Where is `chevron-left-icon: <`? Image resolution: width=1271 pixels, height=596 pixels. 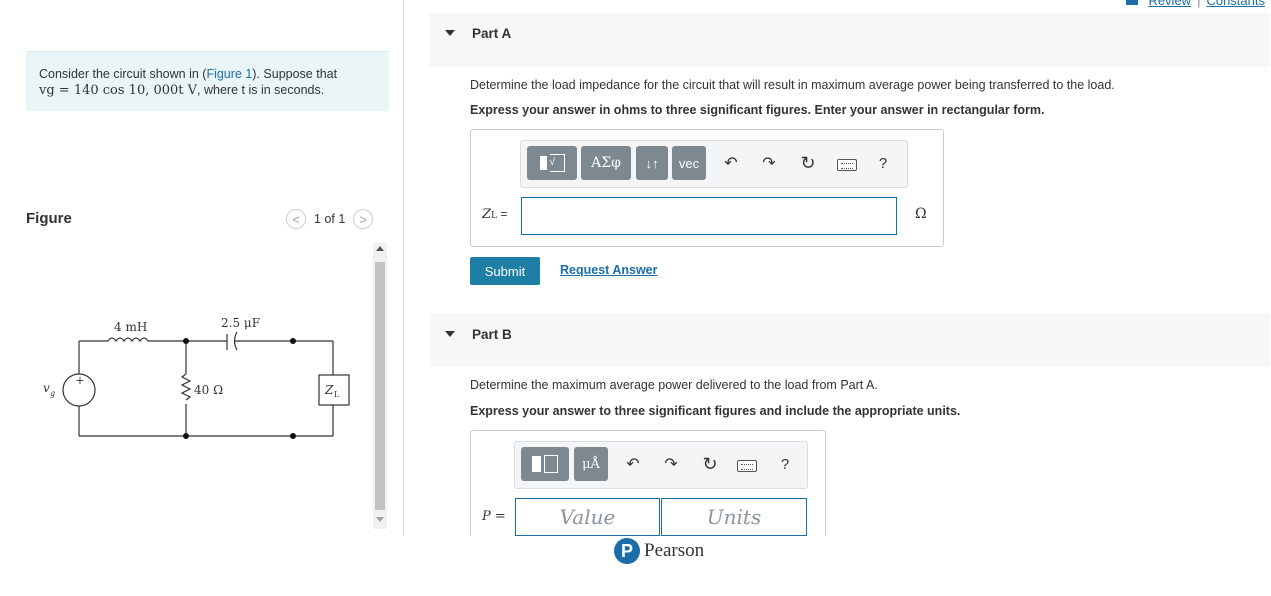 chevron-left-icon: < is located at coordinates (296, 219).